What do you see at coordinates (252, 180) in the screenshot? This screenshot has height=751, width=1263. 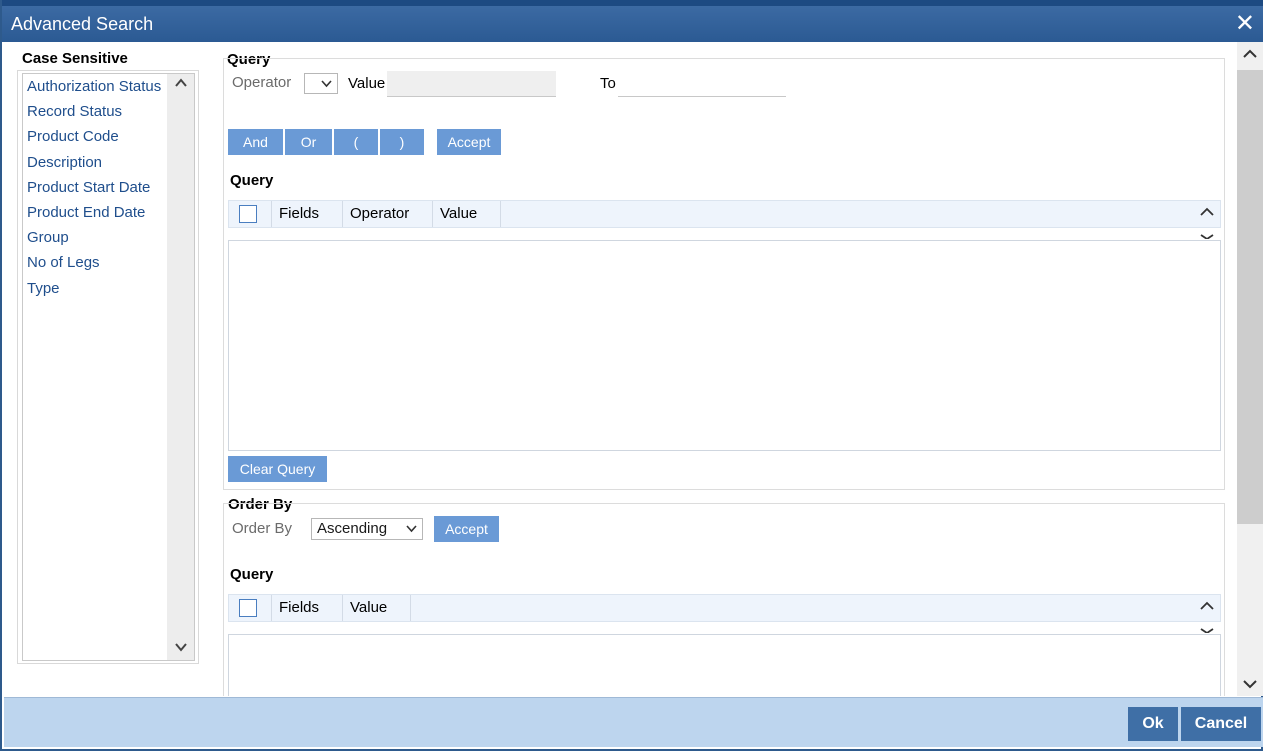 I see `query-grid-title: Query` at bounding box center [252, 180].